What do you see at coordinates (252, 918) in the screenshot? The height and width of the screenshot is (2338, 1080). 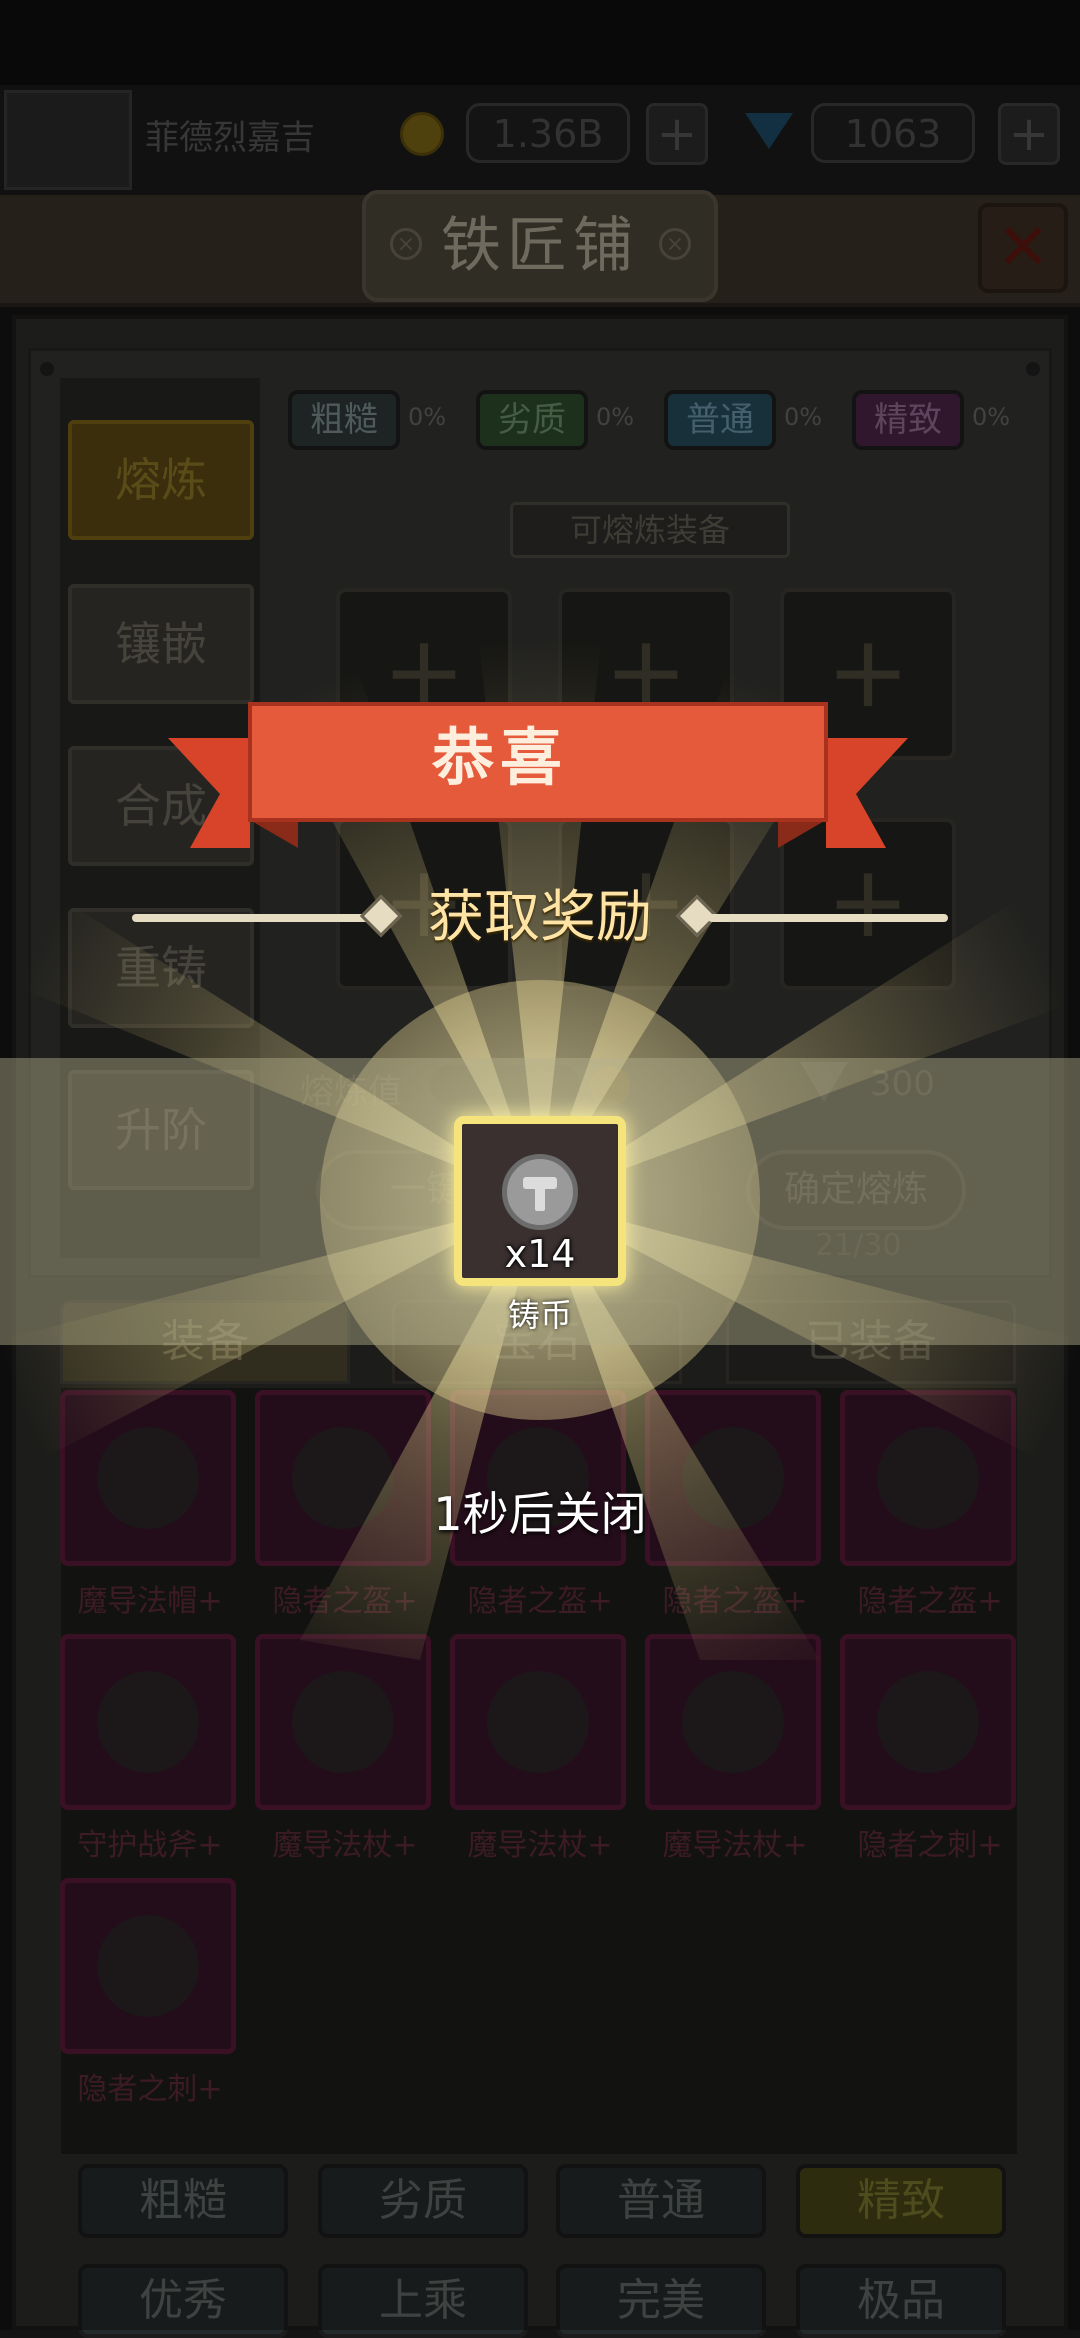 I see `title-line-left` at bounding box center [252, 918].